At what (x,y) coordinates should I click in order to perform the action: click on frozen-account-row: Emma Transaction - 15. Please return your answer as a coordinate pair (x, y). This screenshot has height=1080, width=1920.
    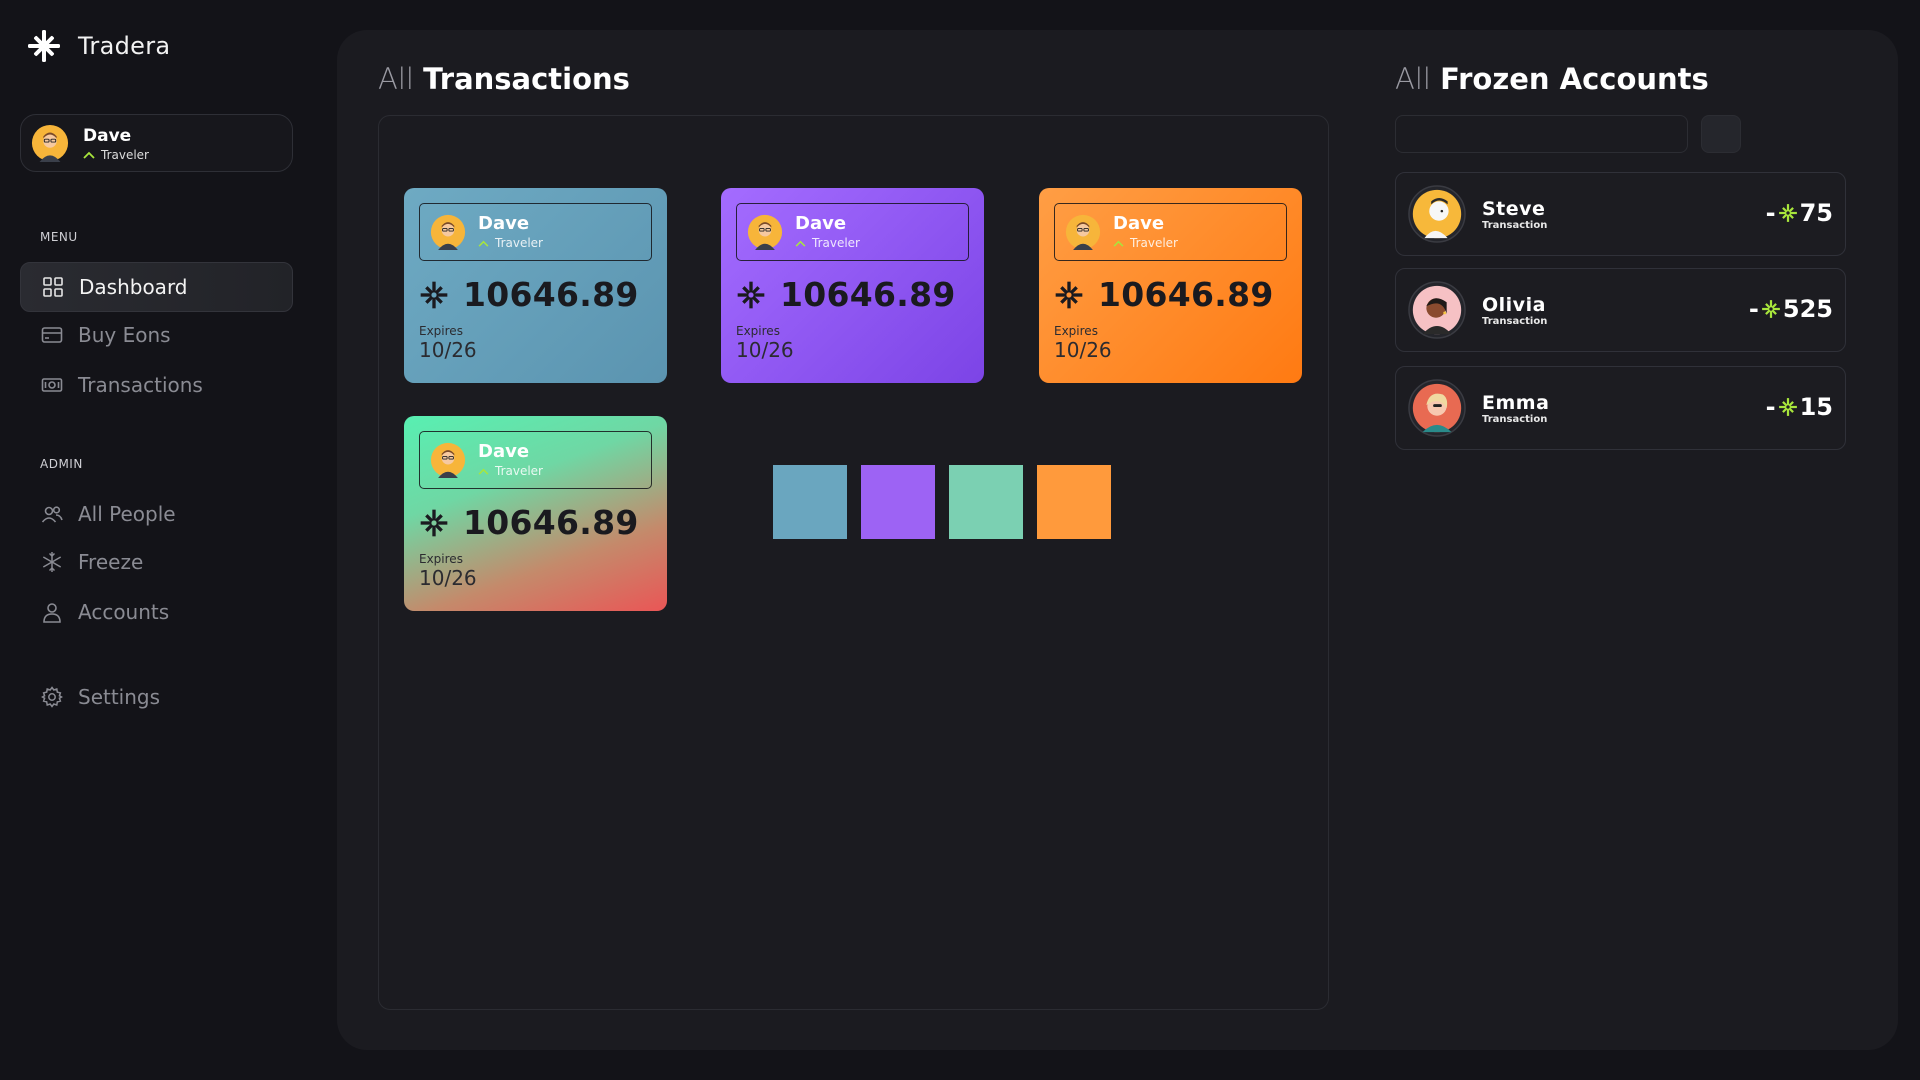
    Looking at the image, I should click on (1620, 408).